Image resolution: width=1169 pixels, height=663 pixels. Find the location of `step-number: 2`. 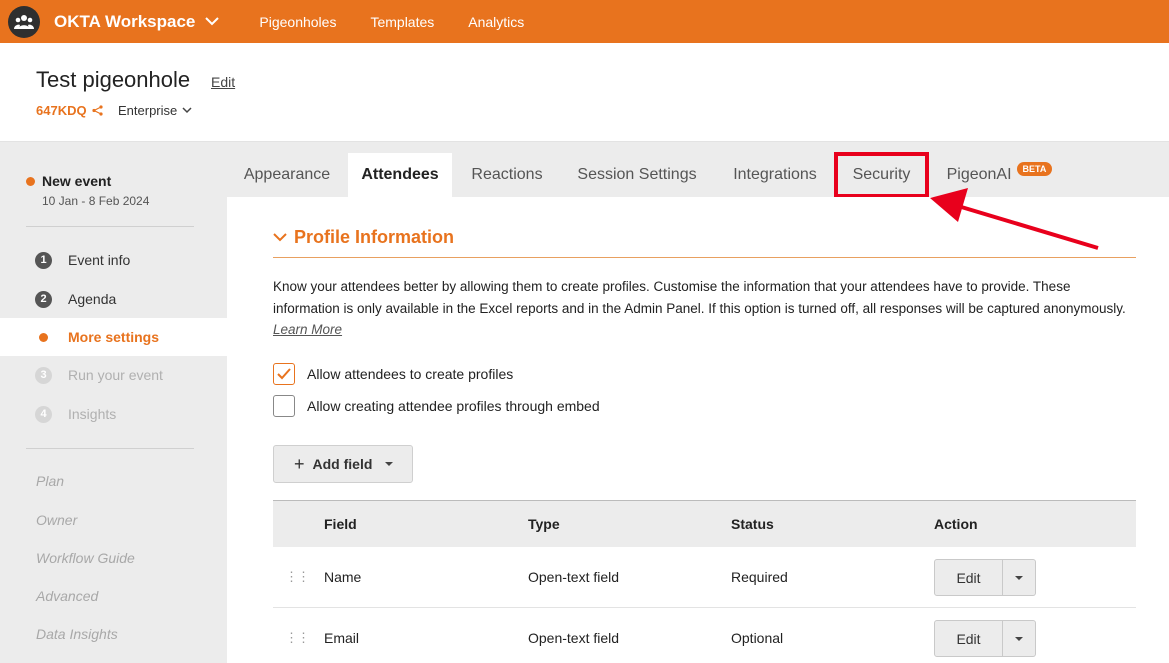

step-number: 2 is located at coordinates (43, 299).